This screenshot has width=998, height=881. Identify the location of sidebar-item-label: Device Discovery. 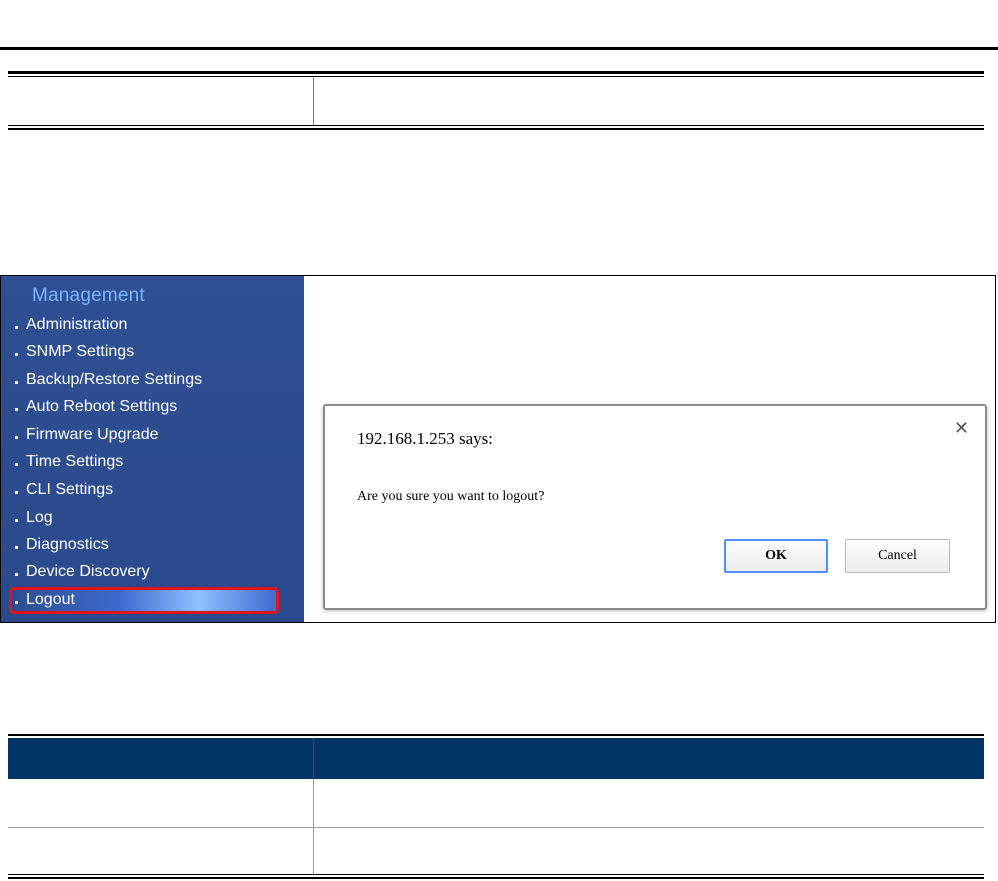
(88, 571).